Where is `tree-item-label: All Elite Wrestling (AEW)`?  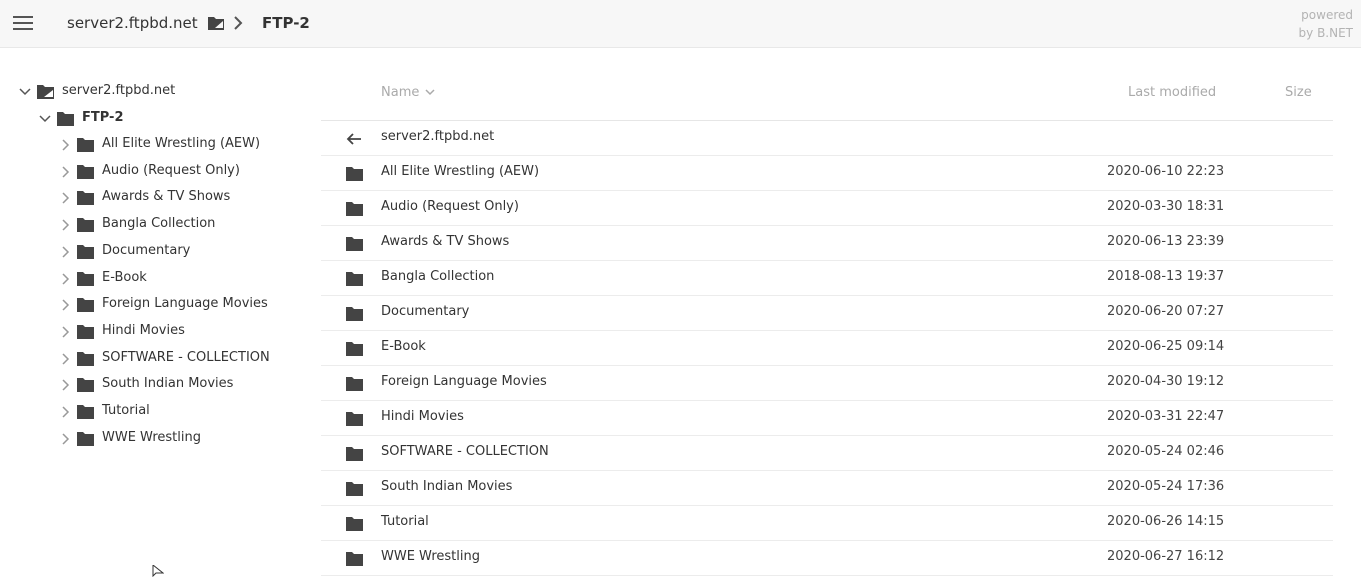
tree-item-label: All Elite Wrestling (AEW) is located at coordinates (181, 143).